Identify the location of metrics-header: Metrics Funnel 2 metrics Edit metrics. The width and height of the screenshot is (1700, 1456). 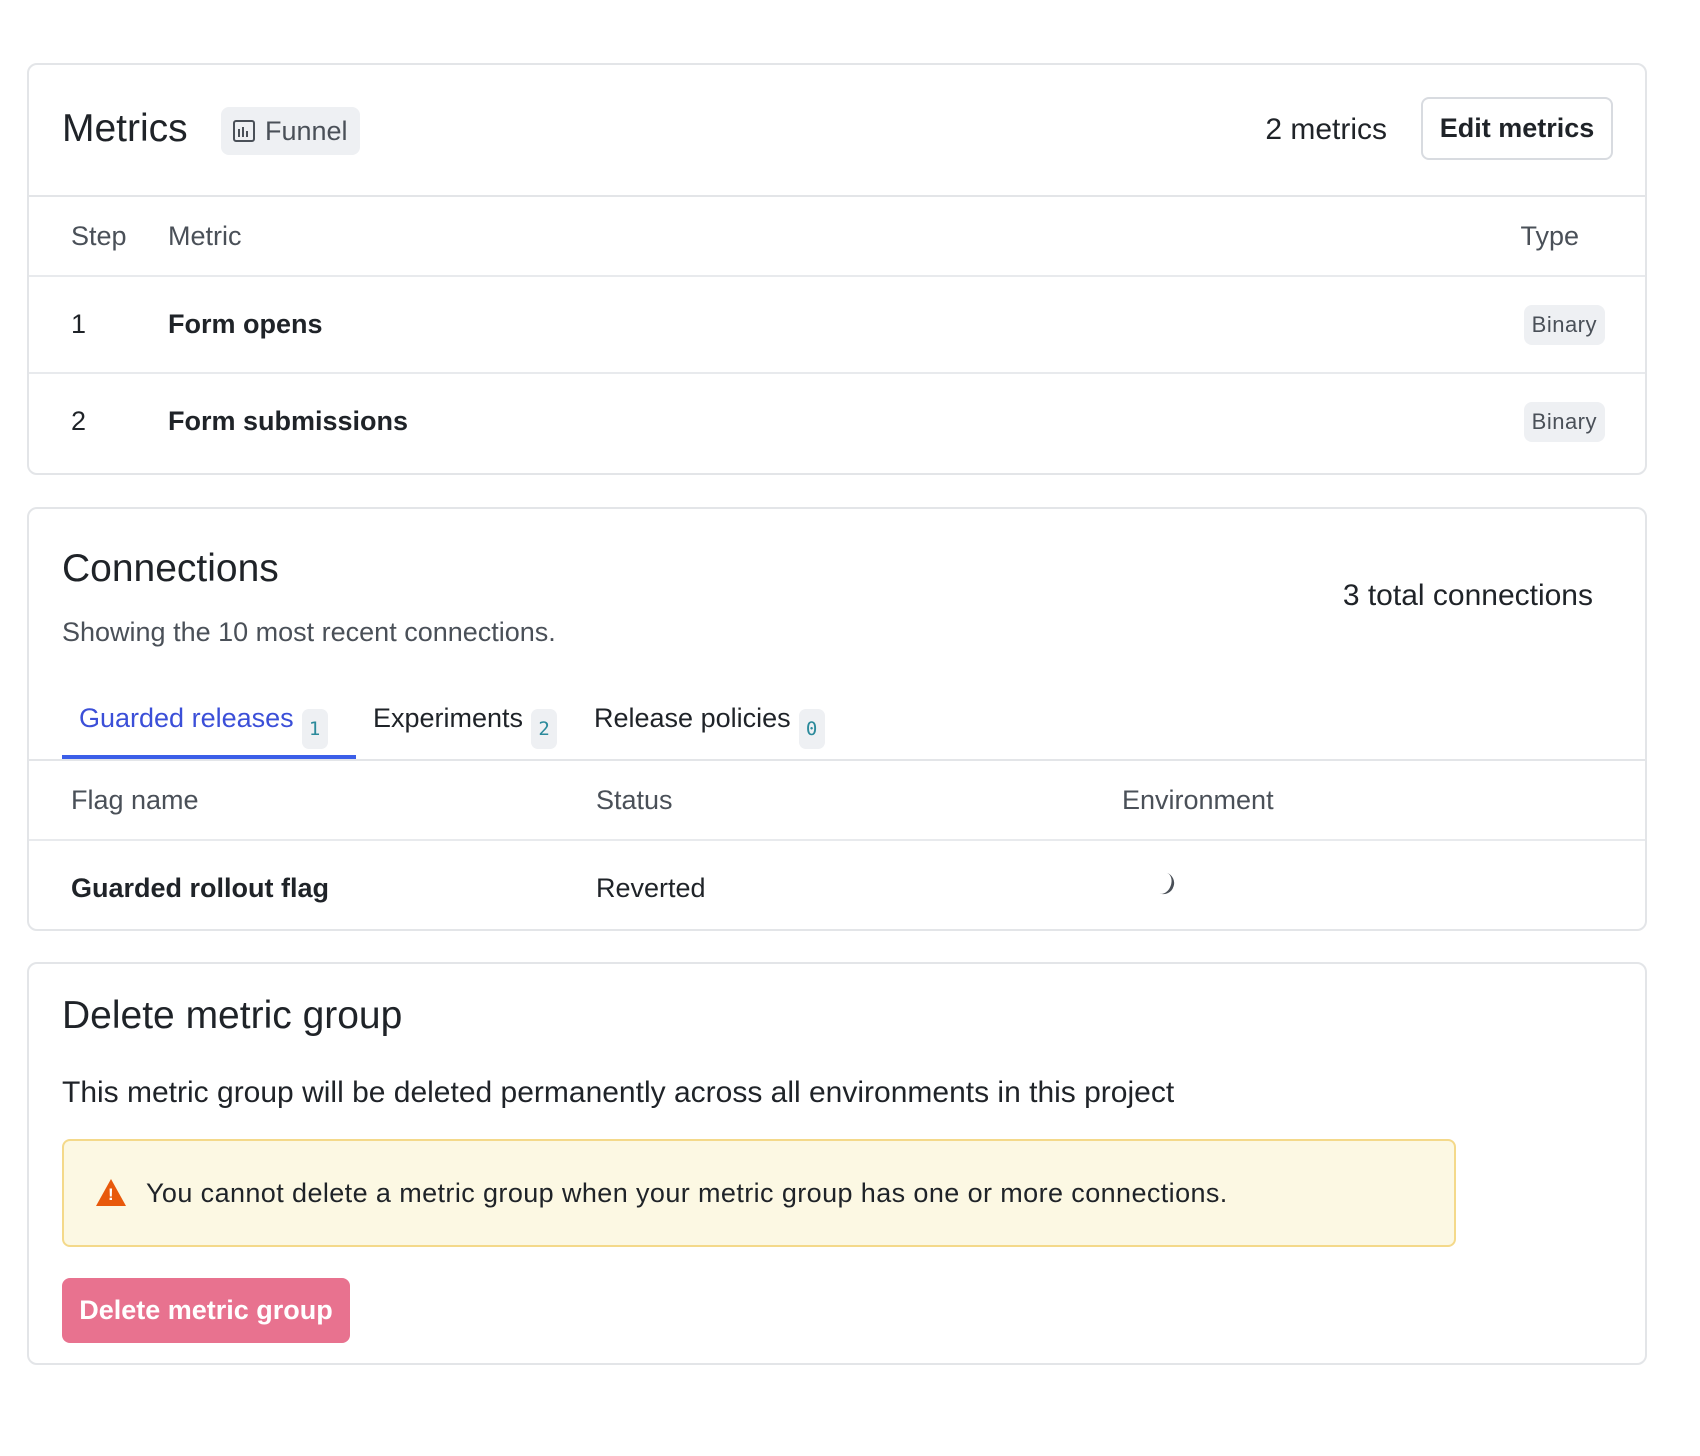
(837, 131).